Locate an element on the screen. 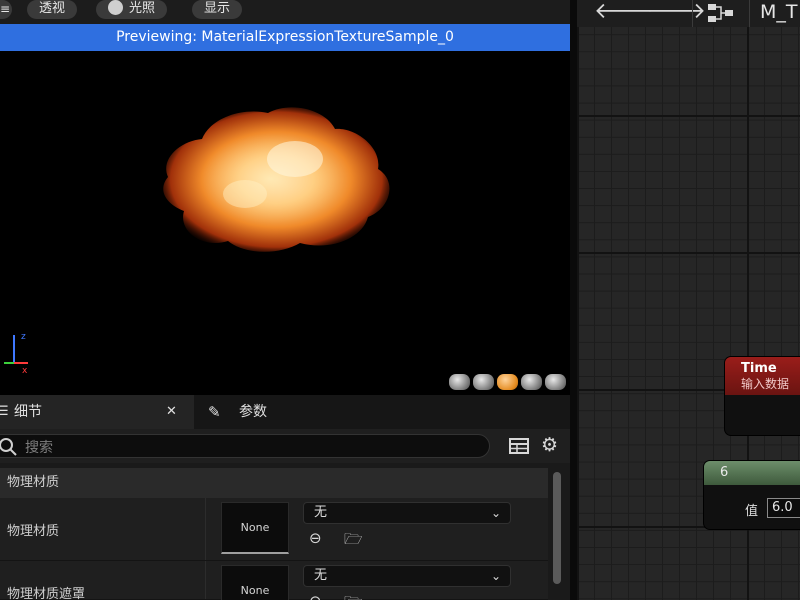 The image size is (800, 600). scrollbar-thumb is located at coordinates (557, 528).